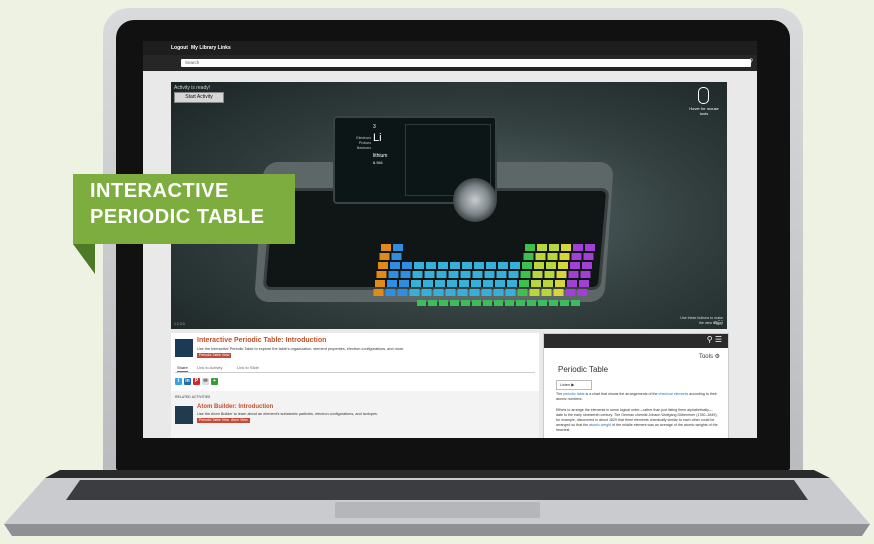 The width and height of the screenshot is (874, 544). Describe the element at coordinates (751, 61) in the screenshot. I see `search-icon: ⚲` at that location.